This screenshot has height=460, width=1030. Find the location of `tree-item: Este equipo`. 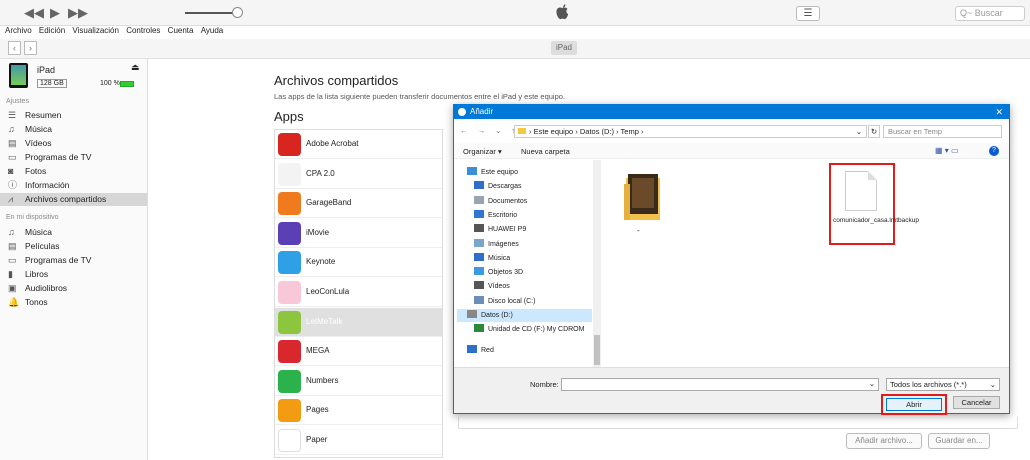

tree-item: Este equipo is located at coordinates (492, 172).